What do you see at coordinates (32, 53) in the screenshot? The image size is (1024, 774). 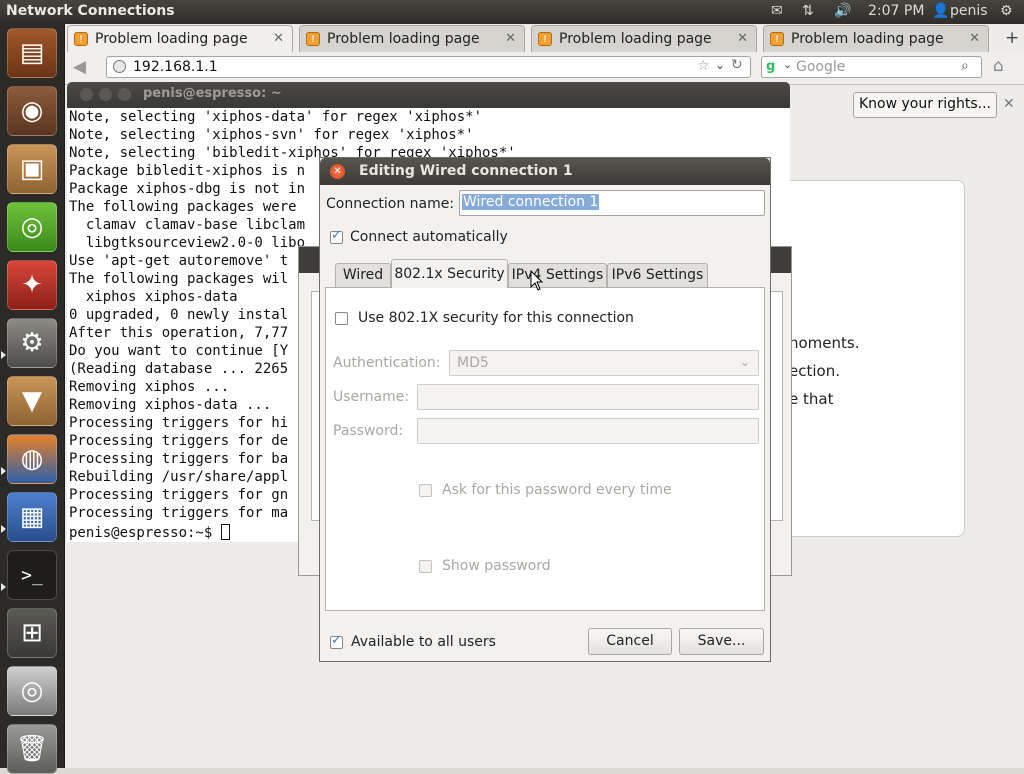 I see `files-folder-launcher: ▤` at bounding box center [32, 53].